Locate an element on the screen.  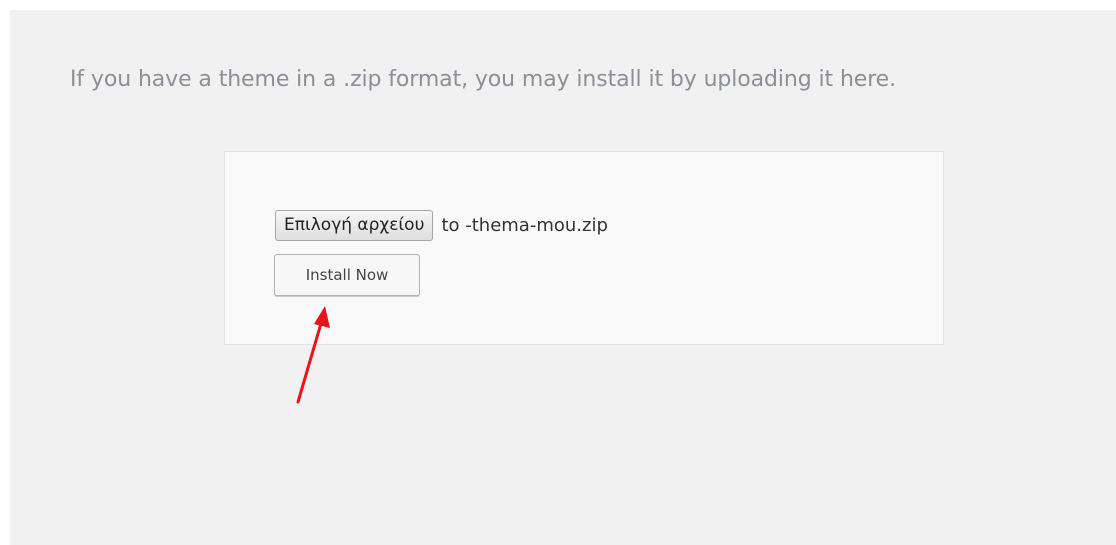
install-now-button: Install Now is located at coordinates (347, 275).